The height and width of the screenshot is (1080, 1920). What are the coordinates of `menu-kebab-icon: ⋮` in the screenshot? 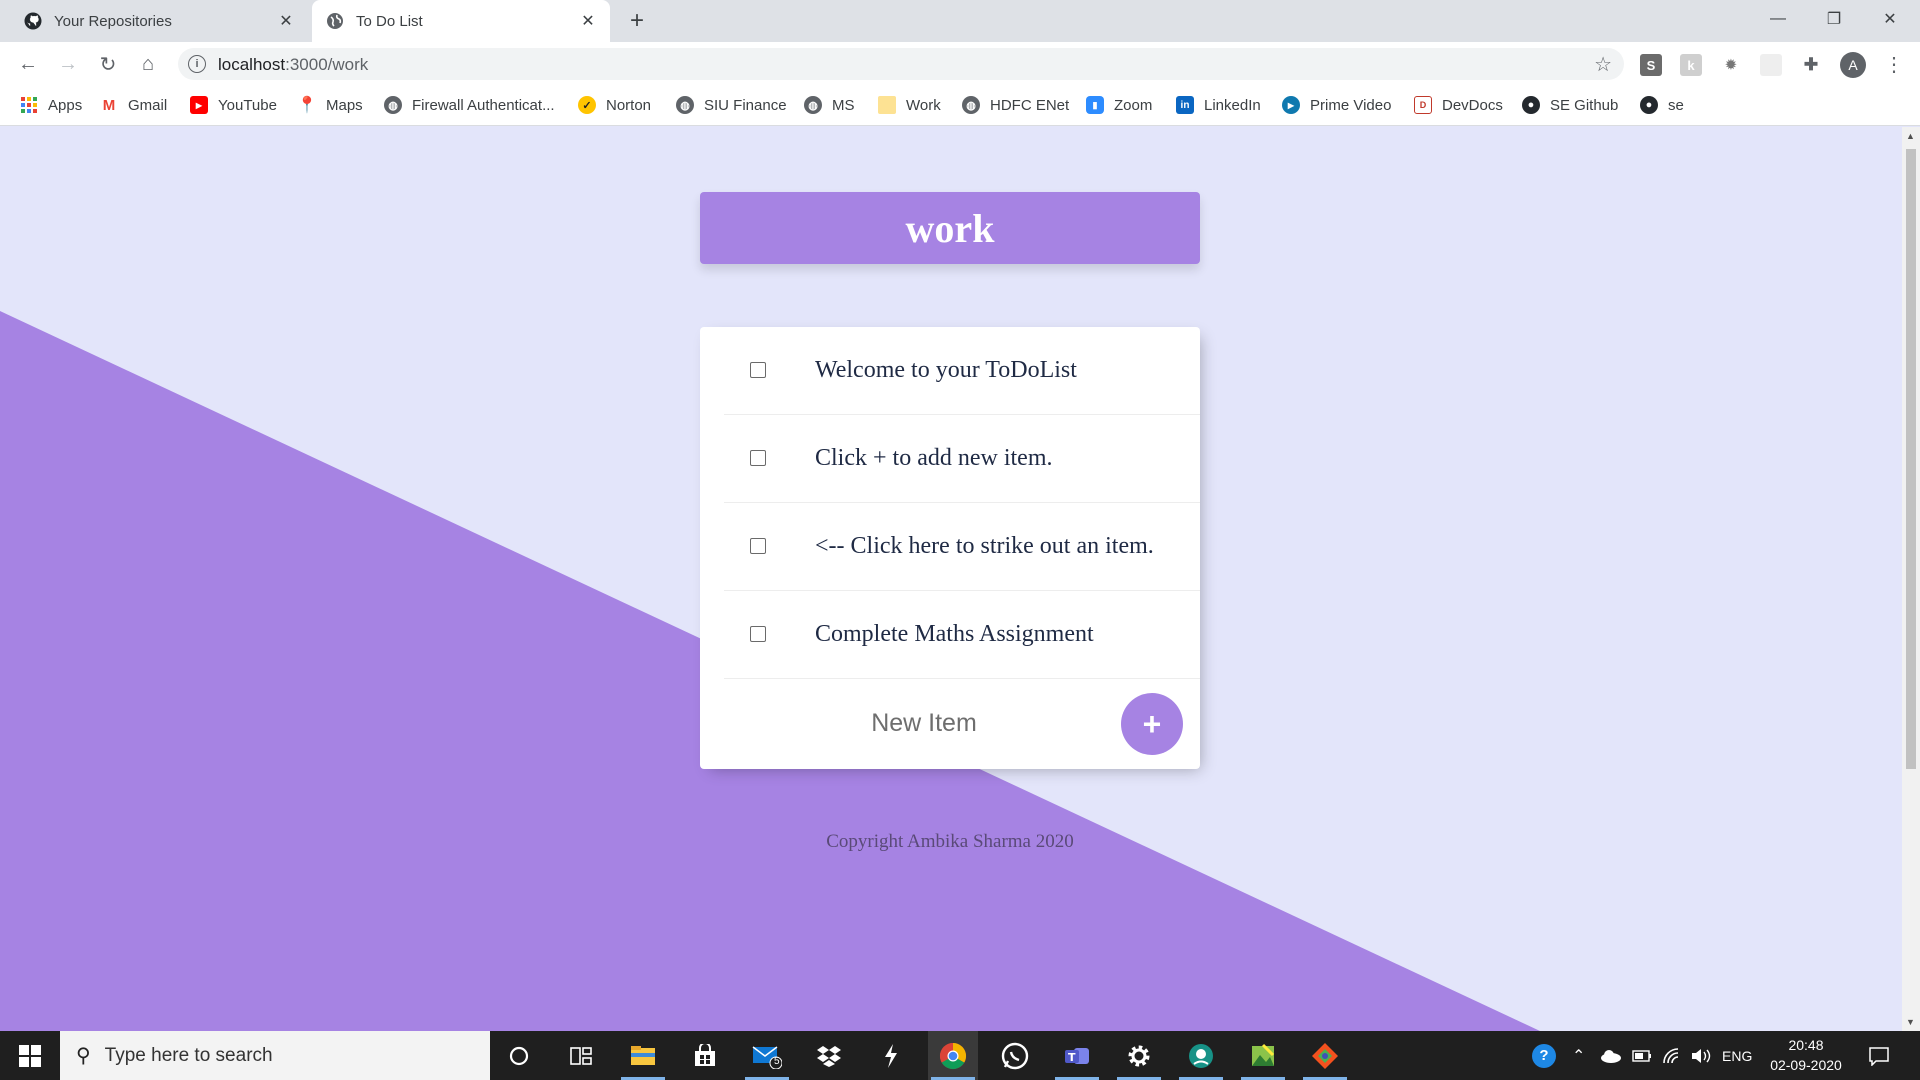 It's located at (1894, 64).